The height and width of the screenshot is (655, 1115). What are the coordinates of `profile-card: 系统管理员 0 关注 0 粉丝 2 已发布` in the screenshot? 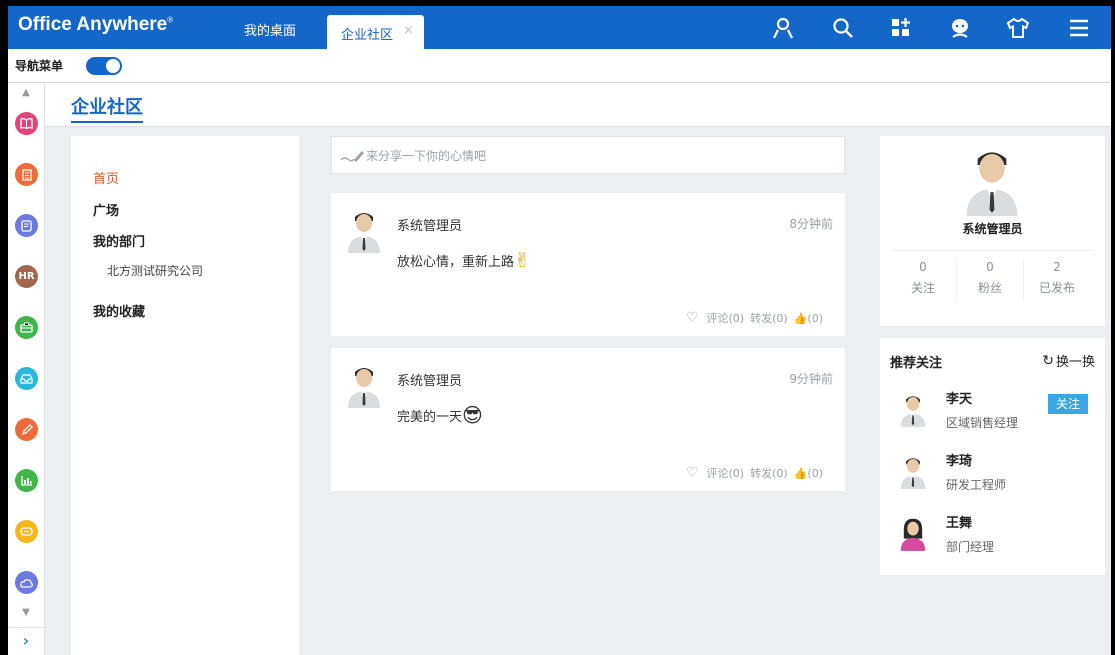 It's located at (992, 231).